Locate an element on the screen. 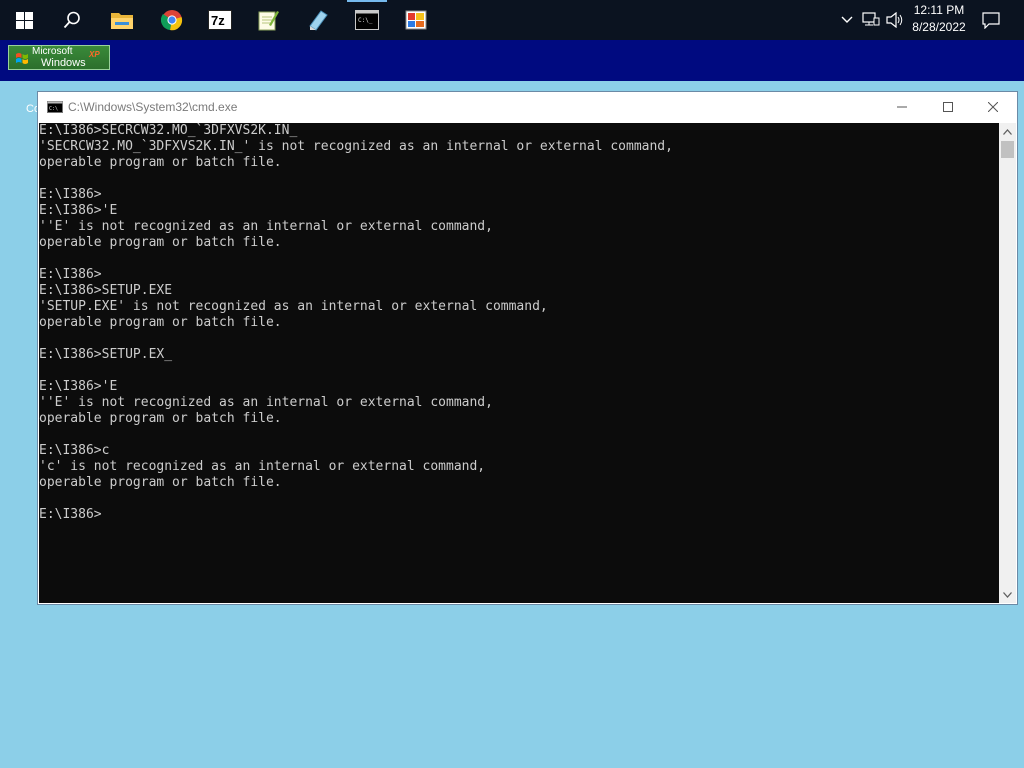 The image size is (1024, 768). minimize-icon is located at coordinates (902, 107).